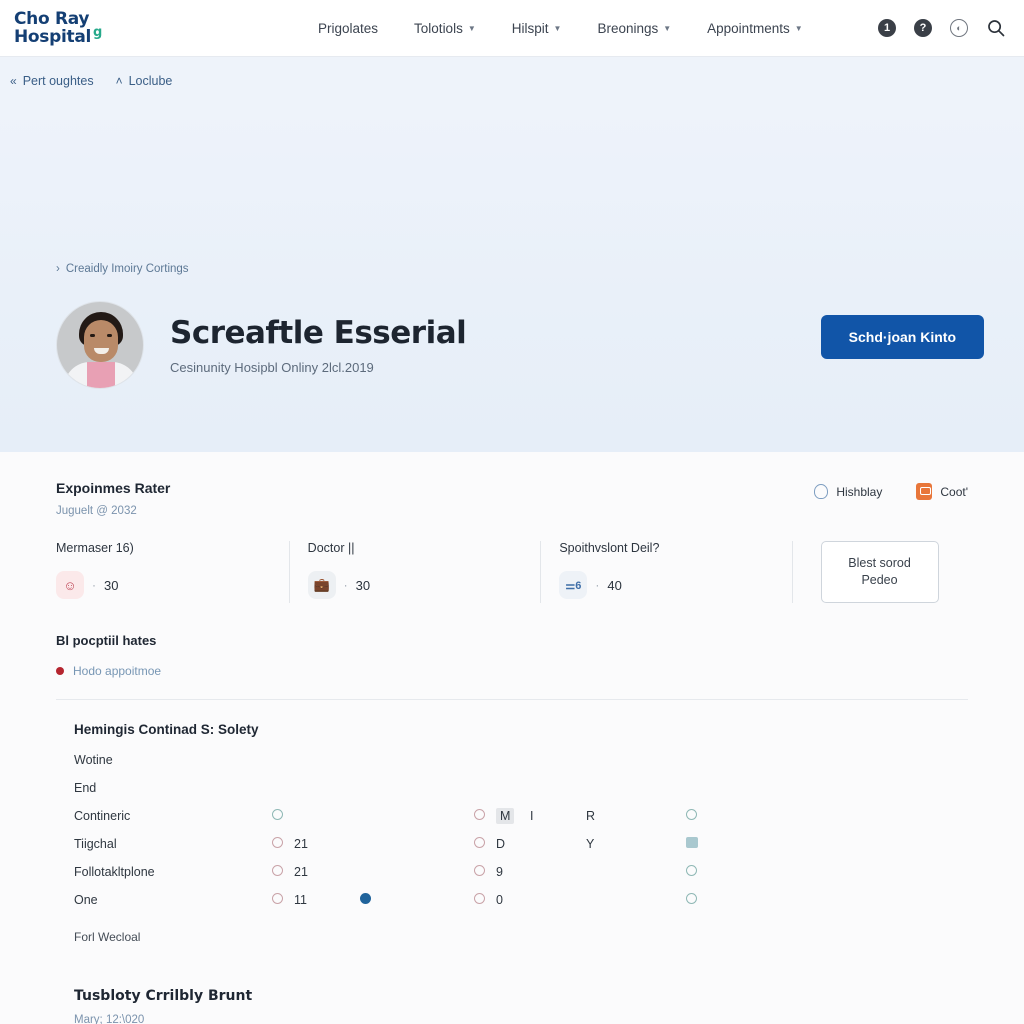 Image resolution: width=1024 pixels, height=1024 pixels. I want to click on chevron-left-double-icon: «, so click(13, 80).